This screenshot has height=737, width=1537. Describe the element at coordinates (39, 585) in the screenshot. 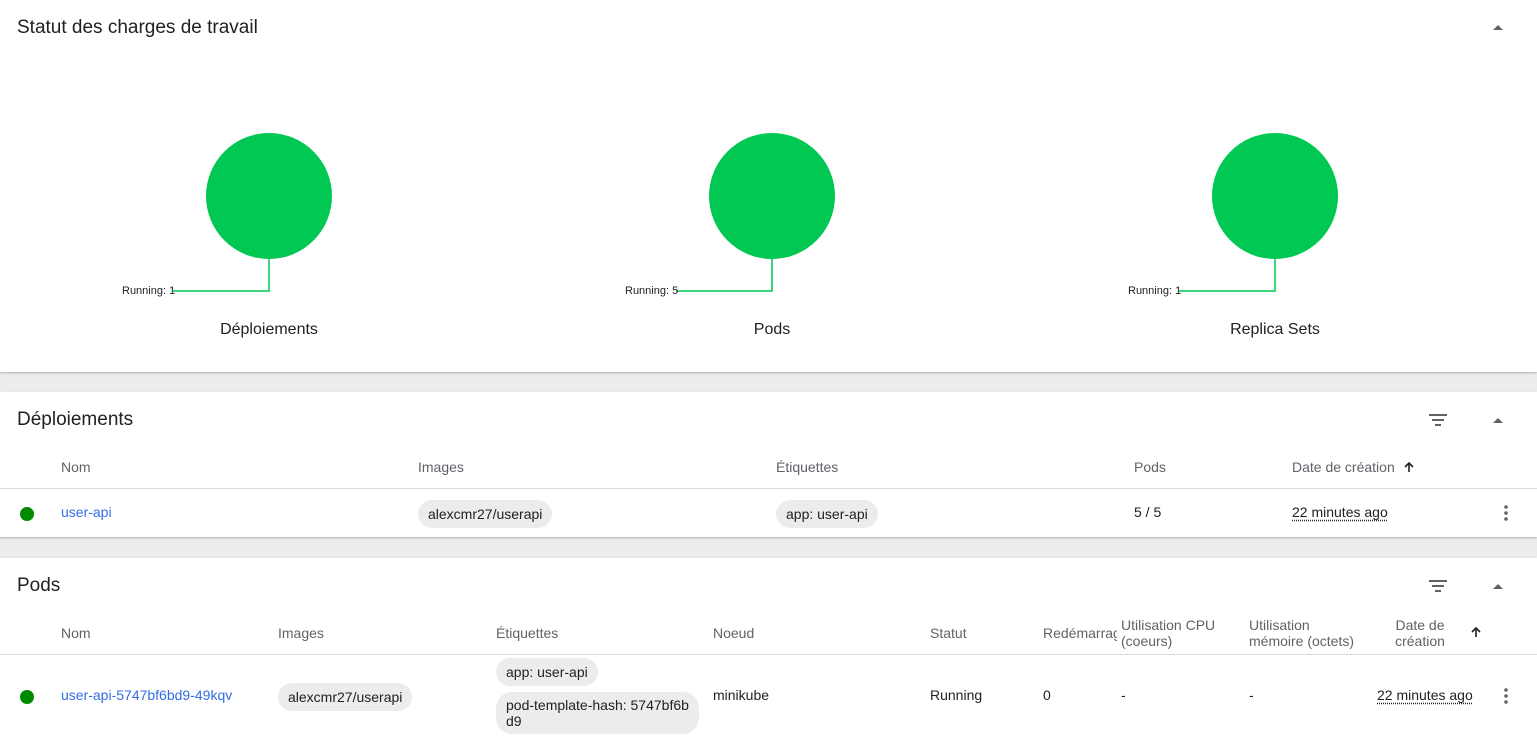

I see `pods-title: Pods` at that location.